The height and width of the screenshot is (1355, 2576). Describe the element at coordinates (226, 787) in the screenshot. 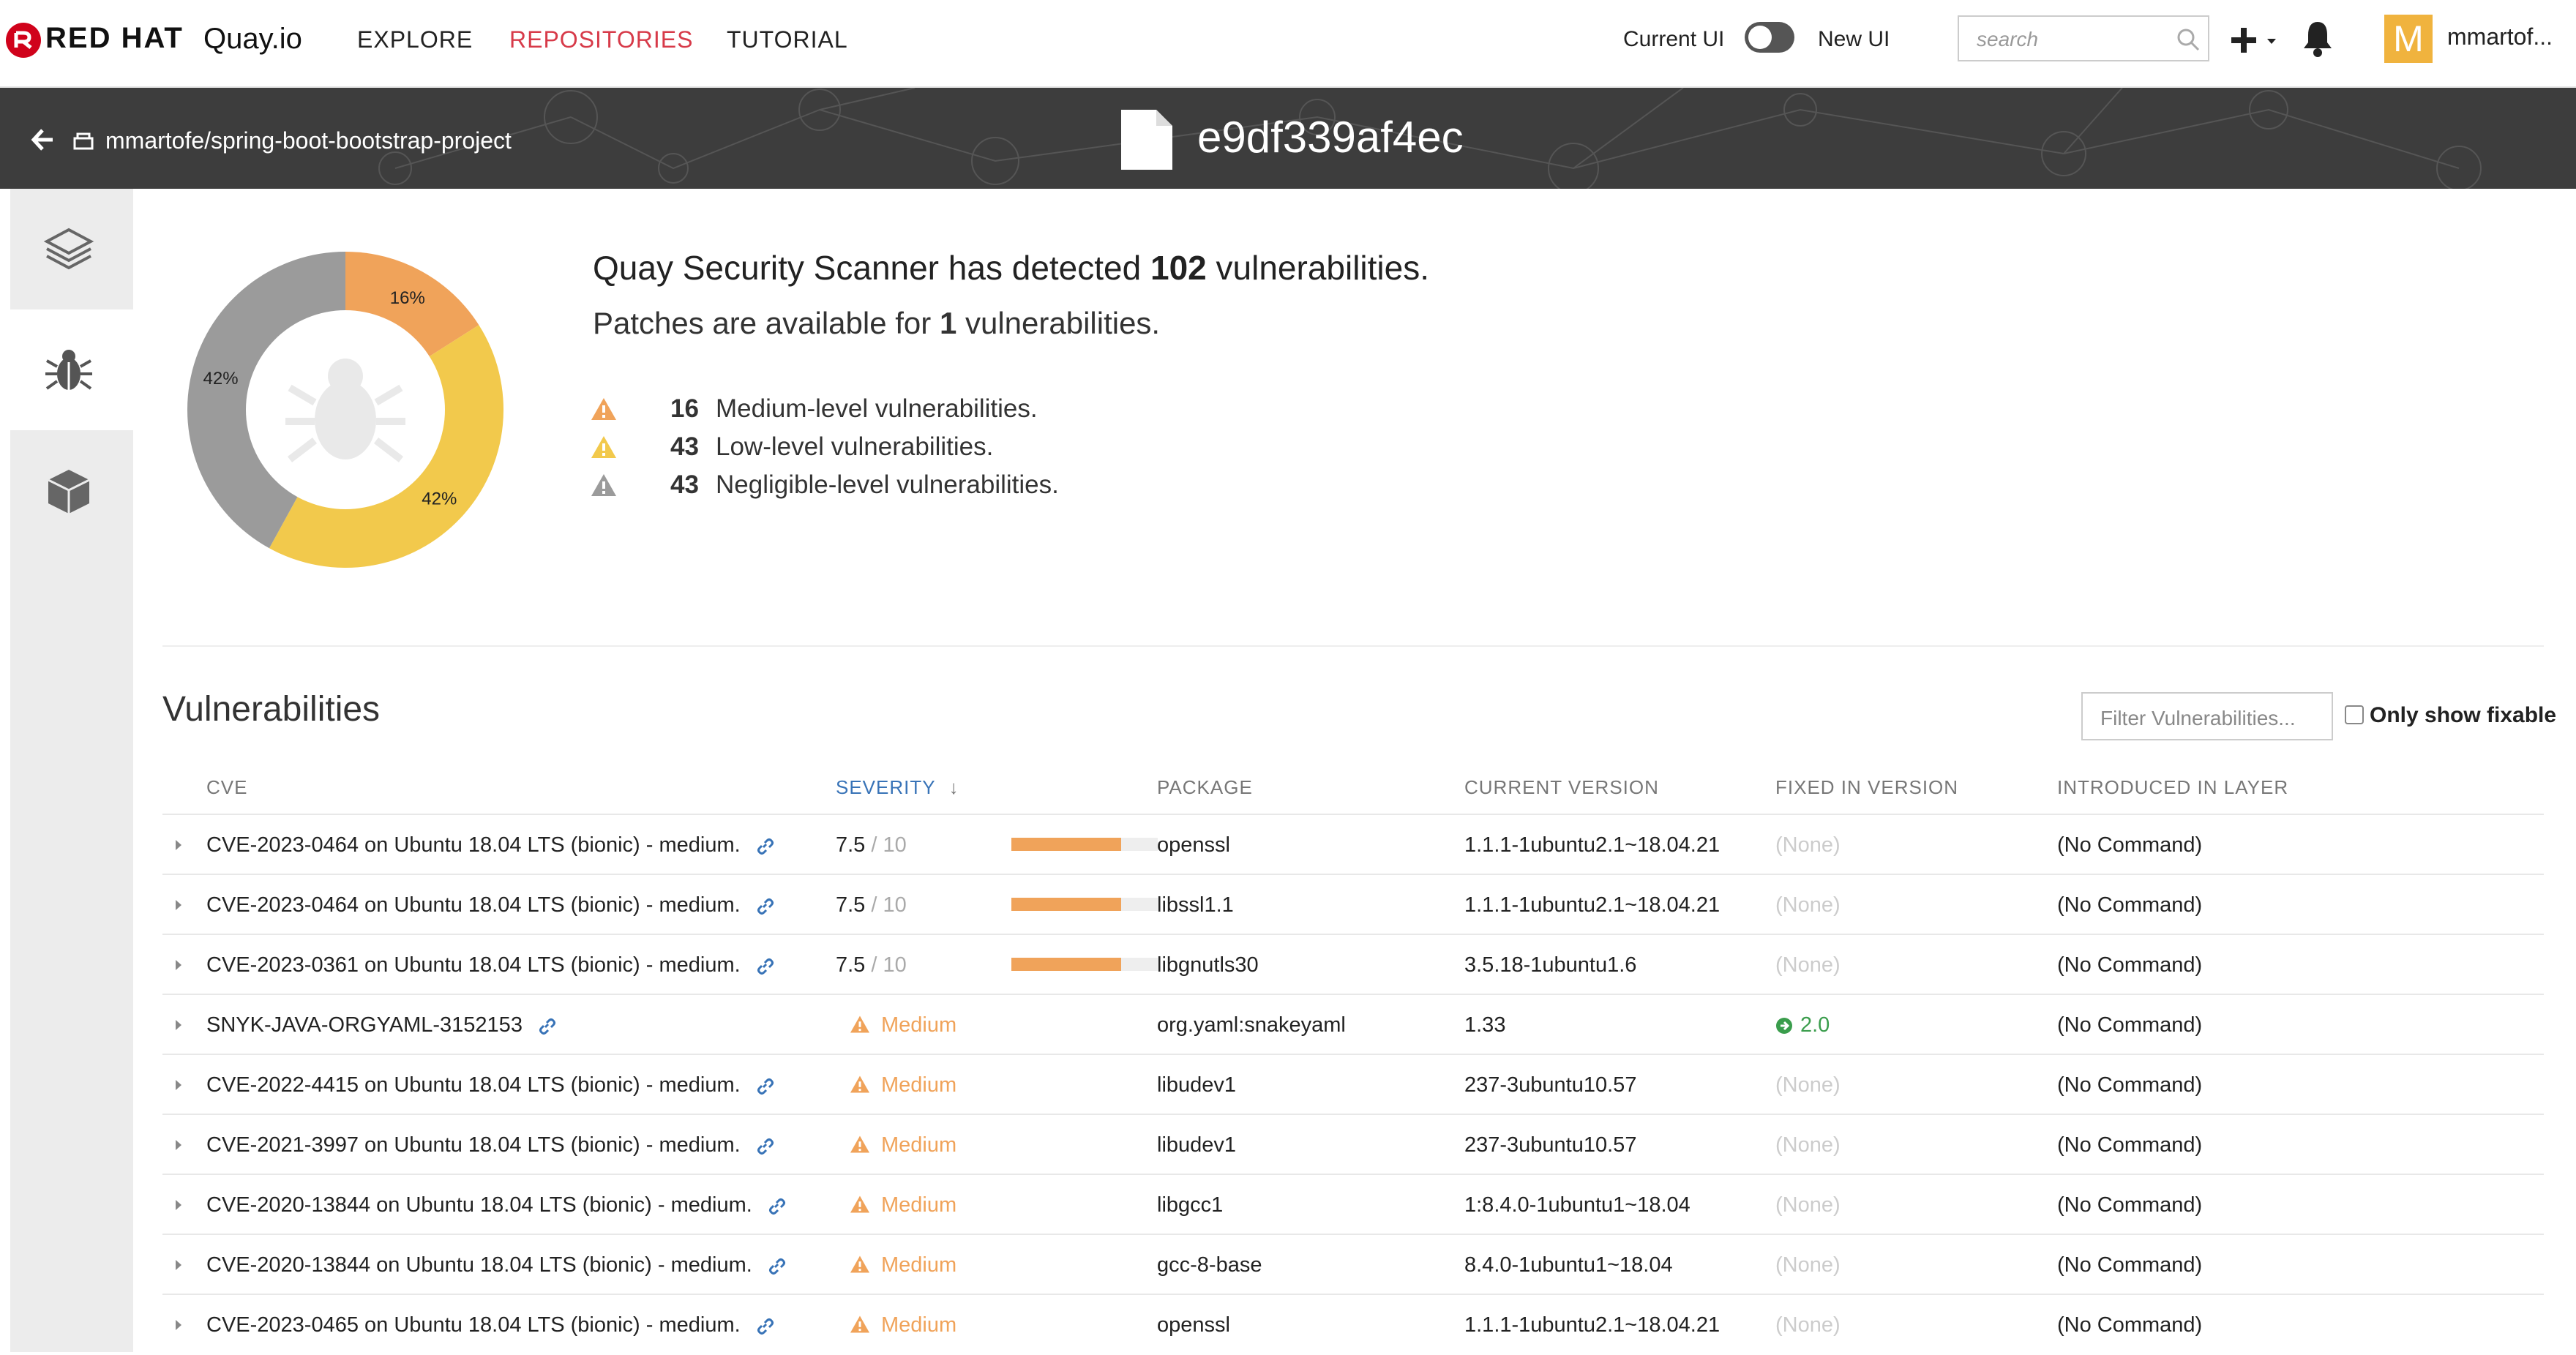

I see `column-header-cve: CVE` at that location.